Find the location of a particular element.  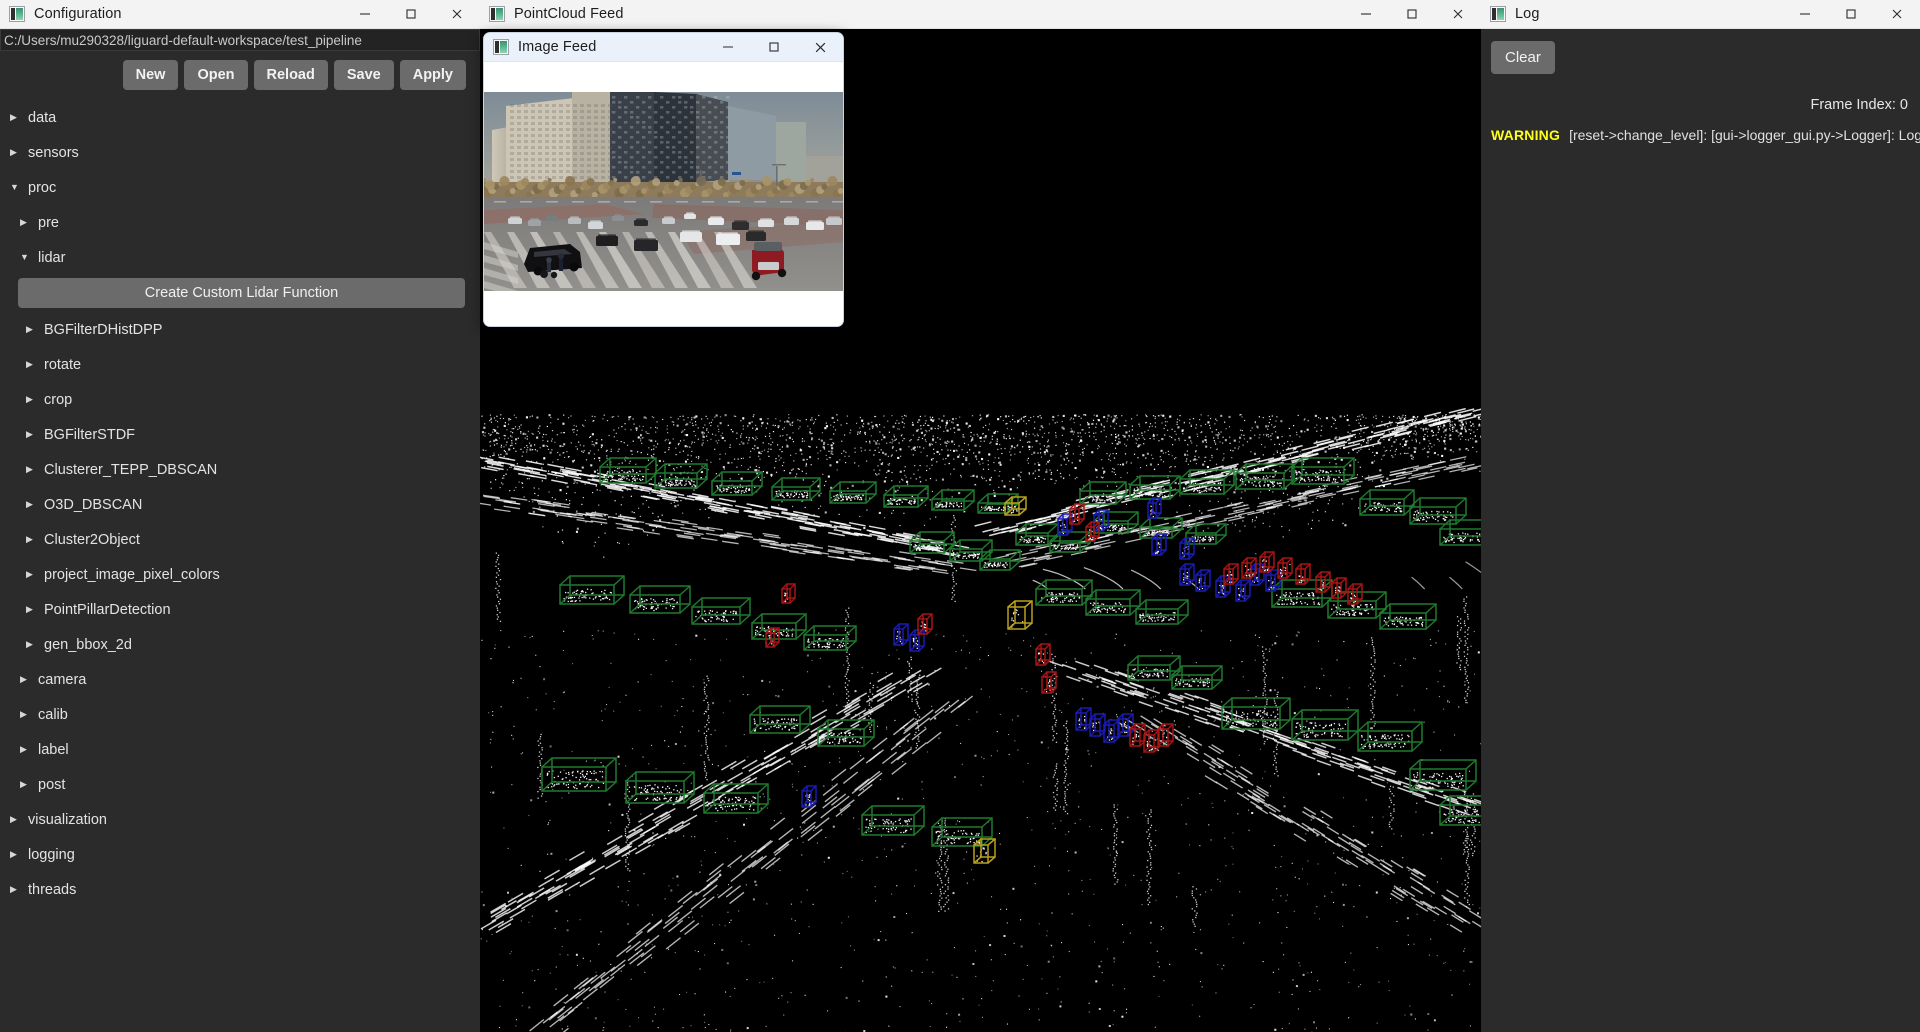

tree-item-label: label is located at coordinates (53, 749).